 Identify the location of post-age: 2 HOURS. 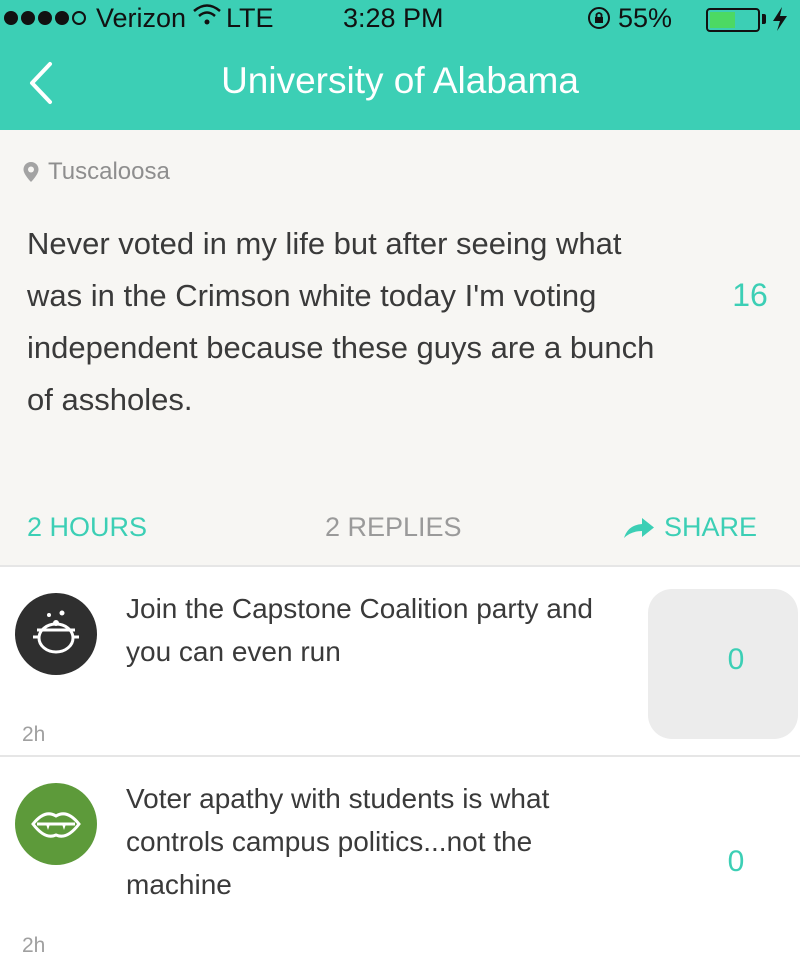
(87, 527).